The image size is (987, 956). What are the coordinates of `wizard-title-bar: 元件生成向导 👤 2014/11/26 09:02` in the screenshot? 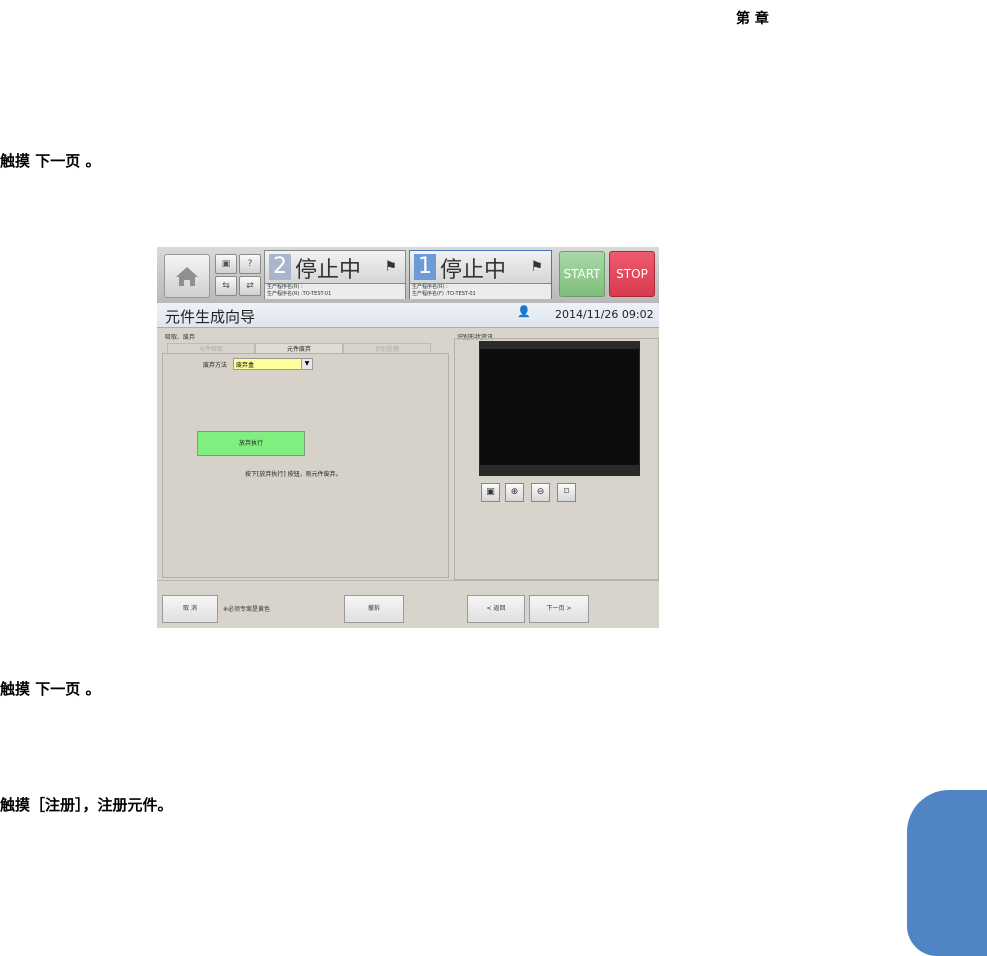 It's located at (408, 315).